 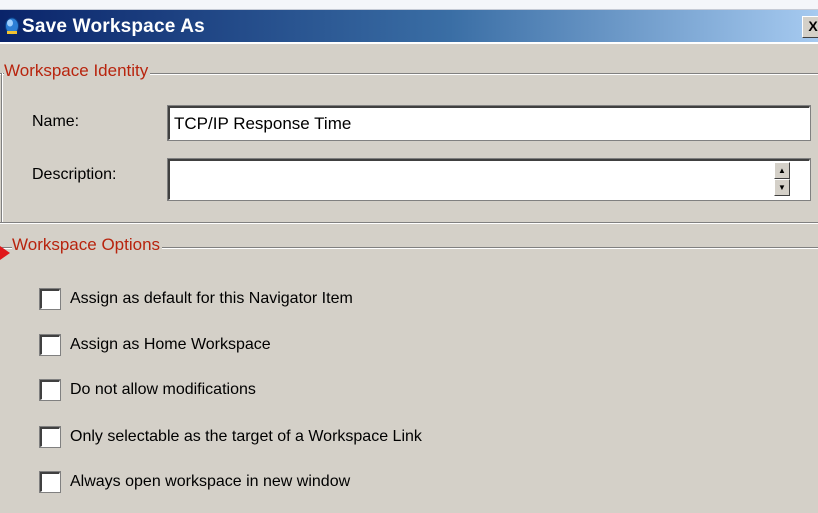 What do you see at coordinates (87, 245) in the screenshot?
I see `options-group-legend: Workspace Options` at bounding box center [87, 245].